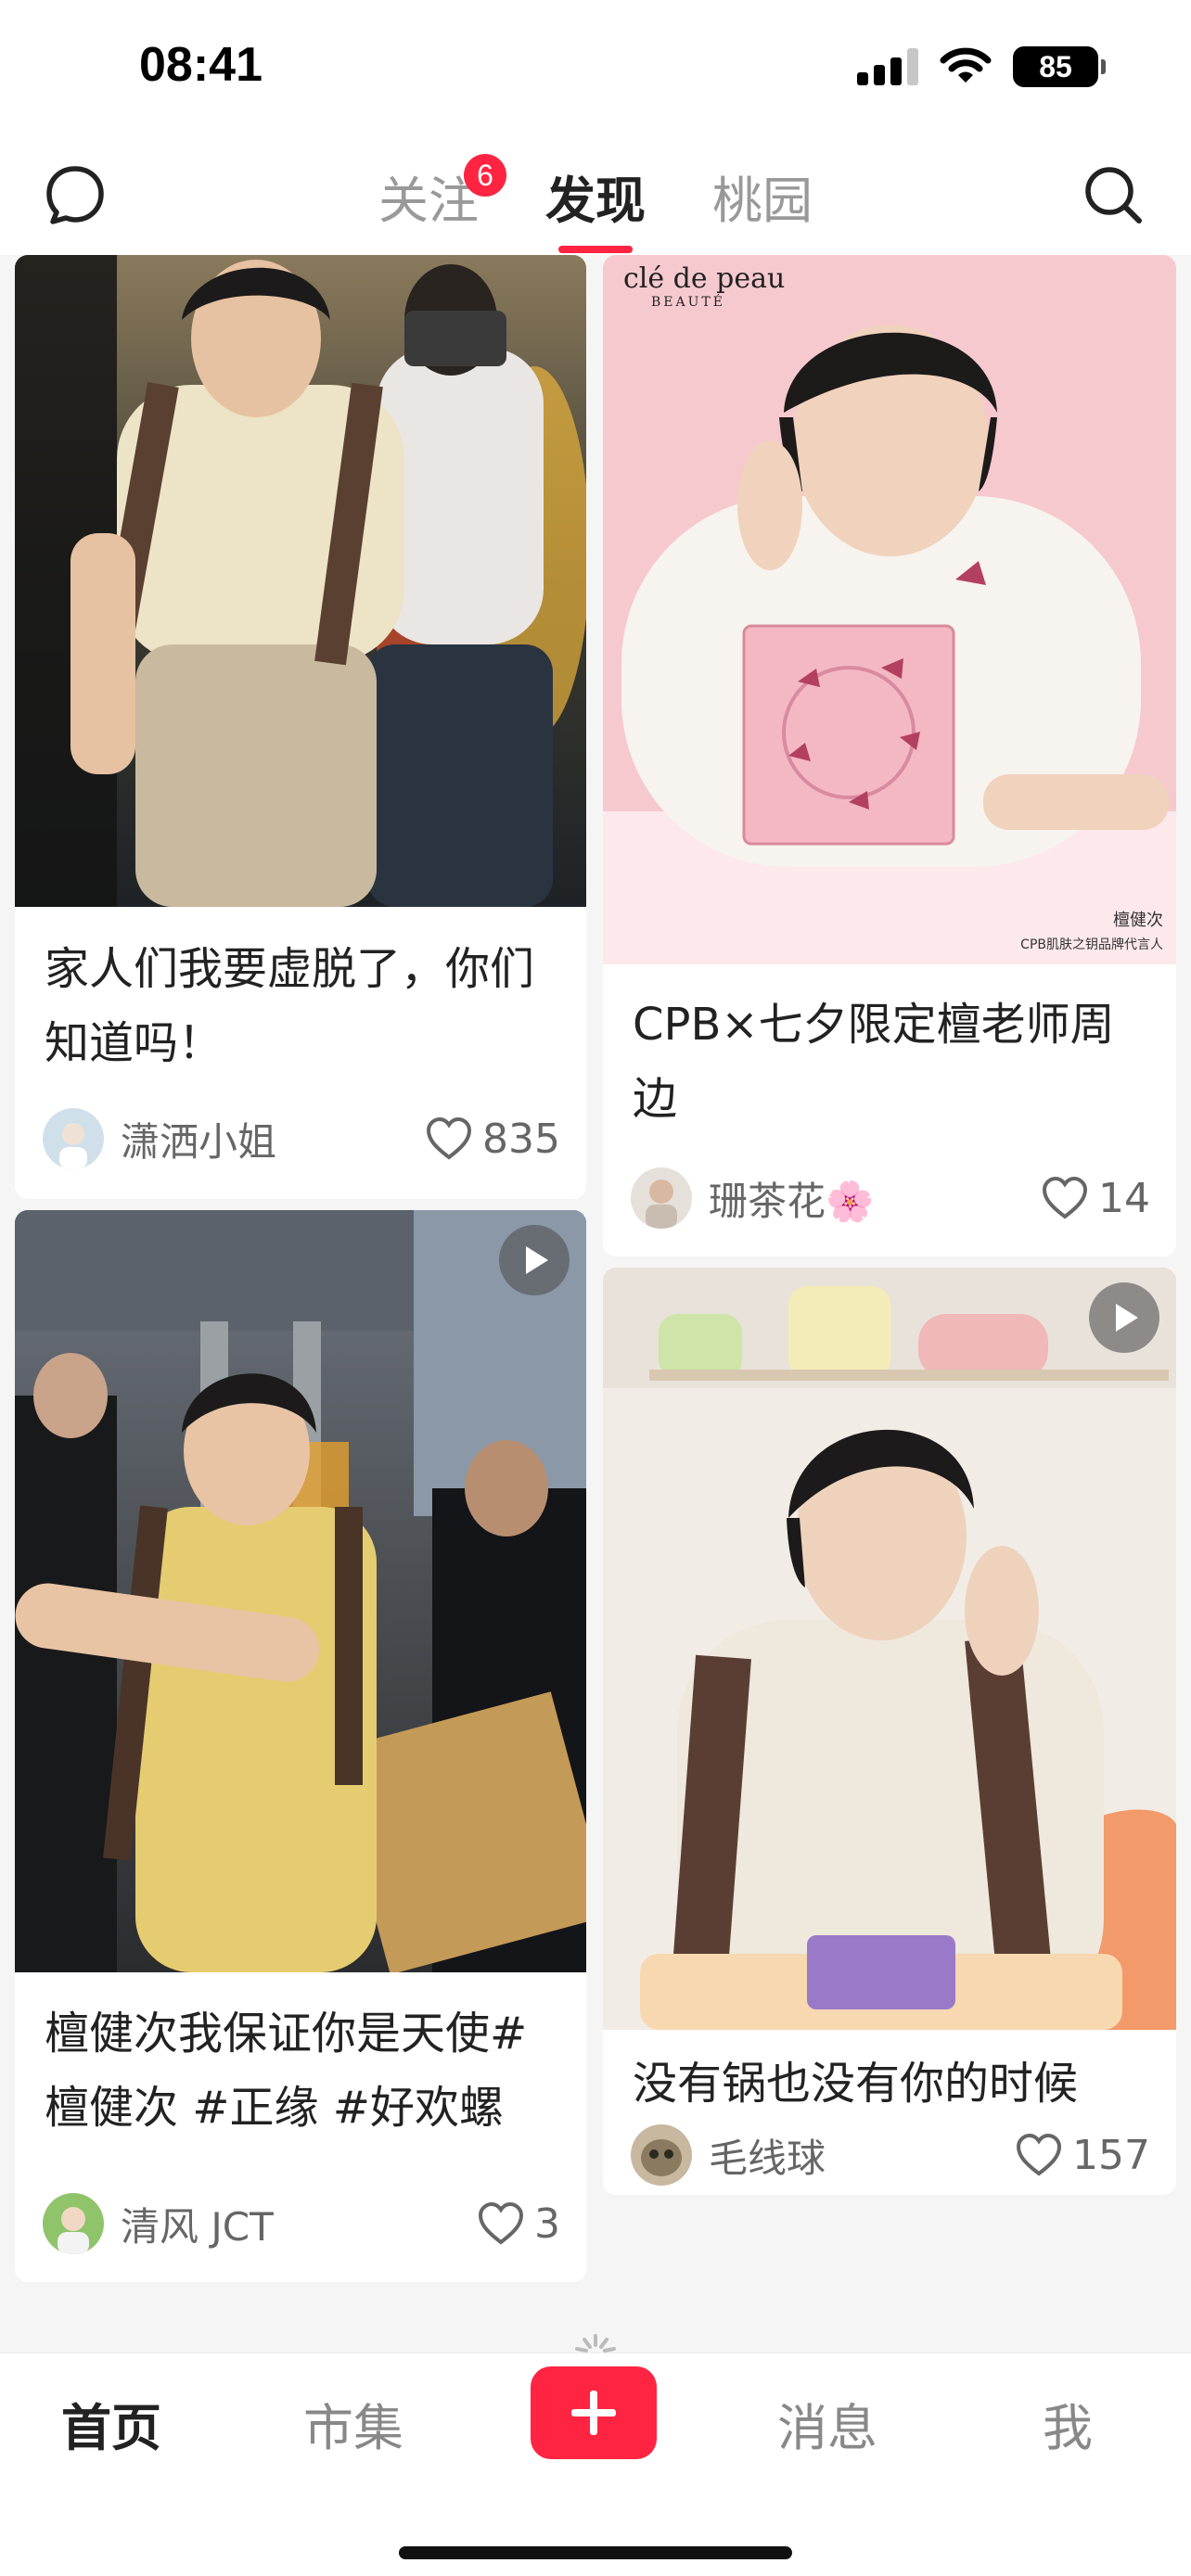  I want to click on post-meta: 清风 JCT 3, so click(301, 2223).